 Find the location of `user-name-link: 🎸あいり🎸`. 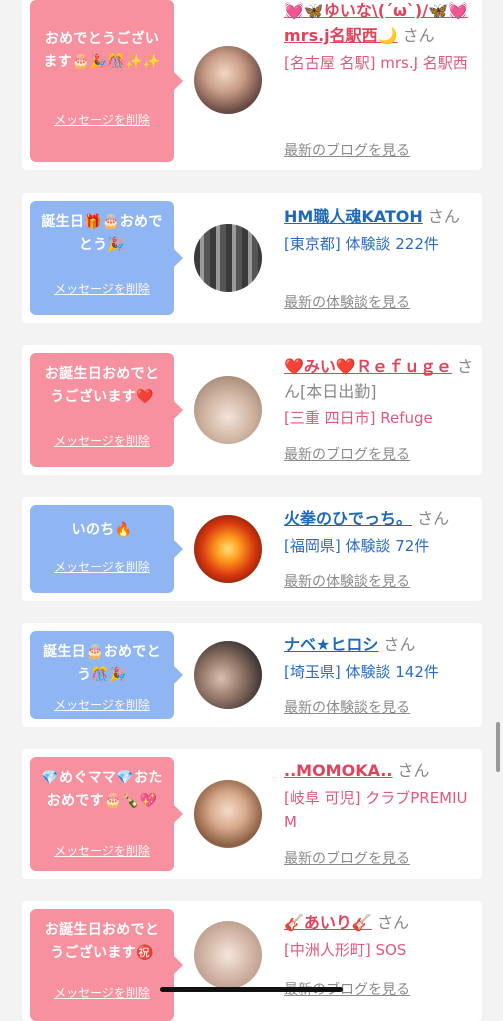

user-name-link: 🎸あいり🎸 is located at coordinates (328, 922).